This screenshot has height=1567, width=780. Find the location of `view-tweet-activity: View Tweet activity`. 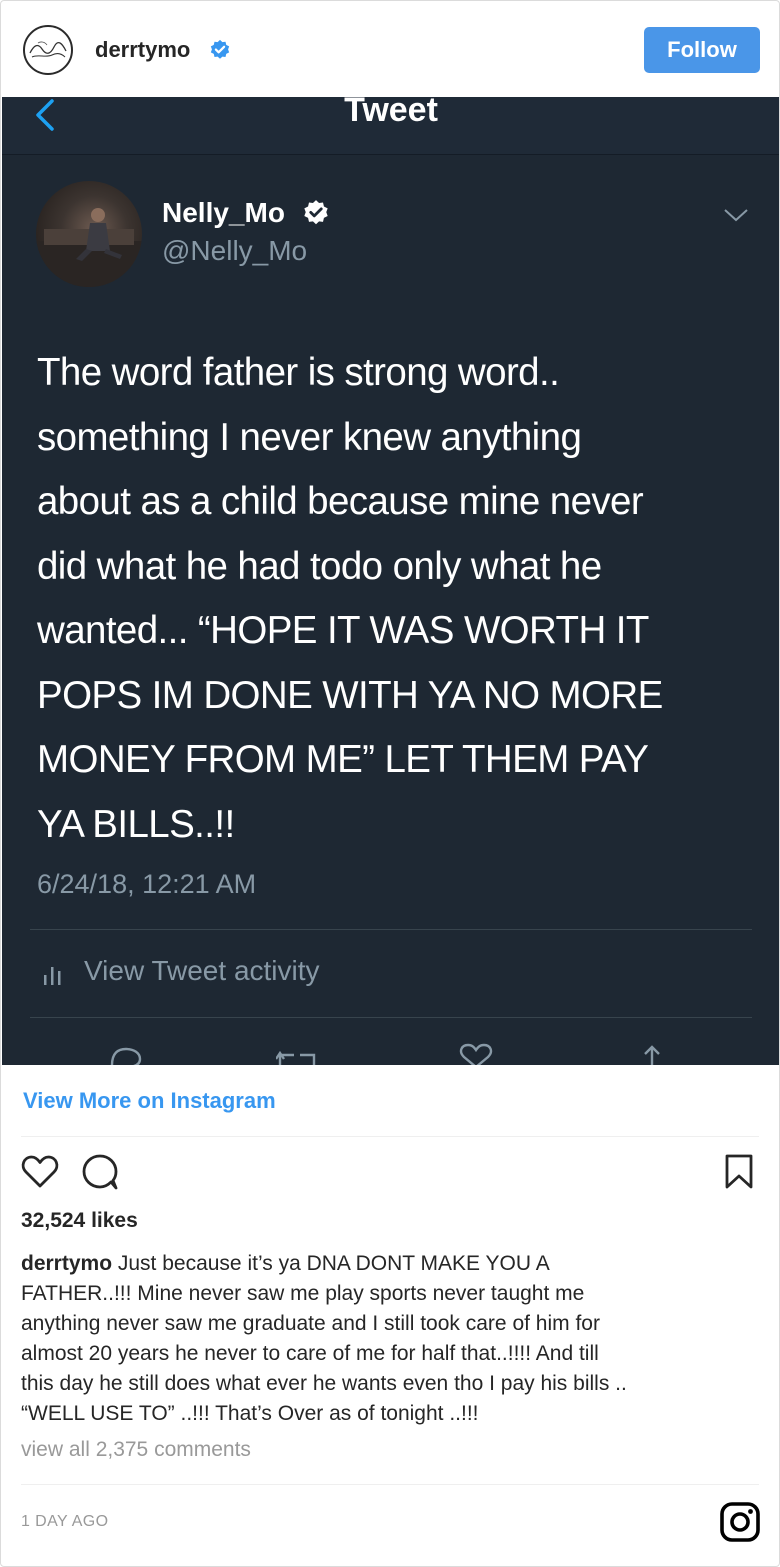

view-tweet-activity: View Tweet activity is located at coordinates (202, 970).